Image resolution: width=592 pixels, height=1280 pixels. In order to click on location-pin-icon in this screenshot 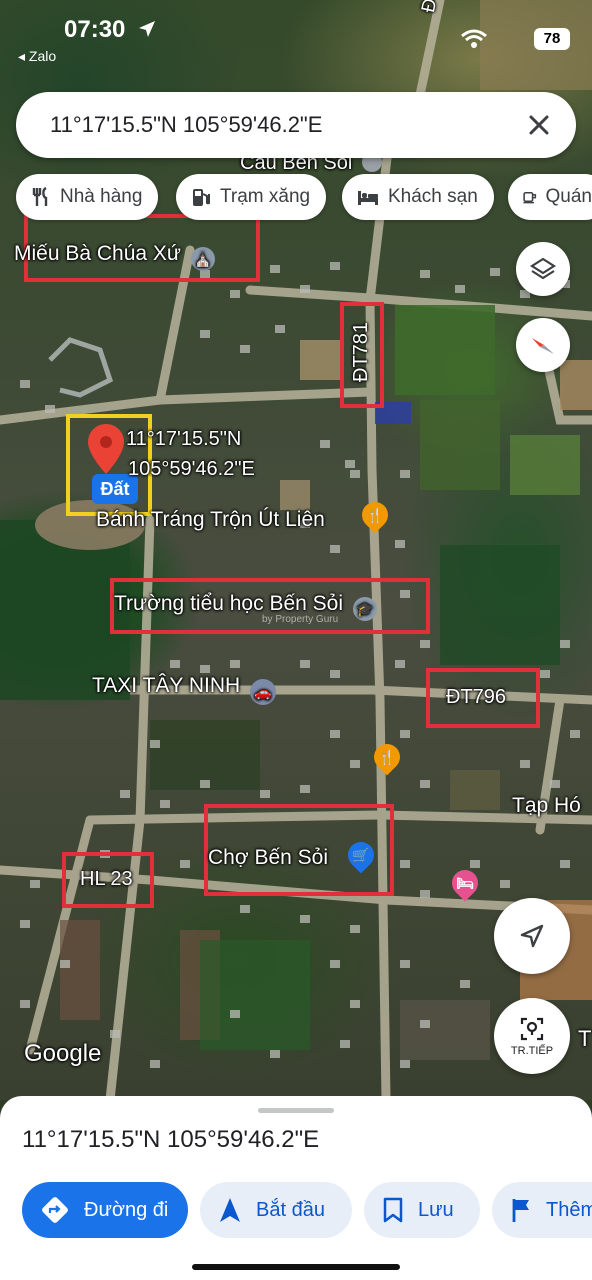, I will do `click(106, 449)`.